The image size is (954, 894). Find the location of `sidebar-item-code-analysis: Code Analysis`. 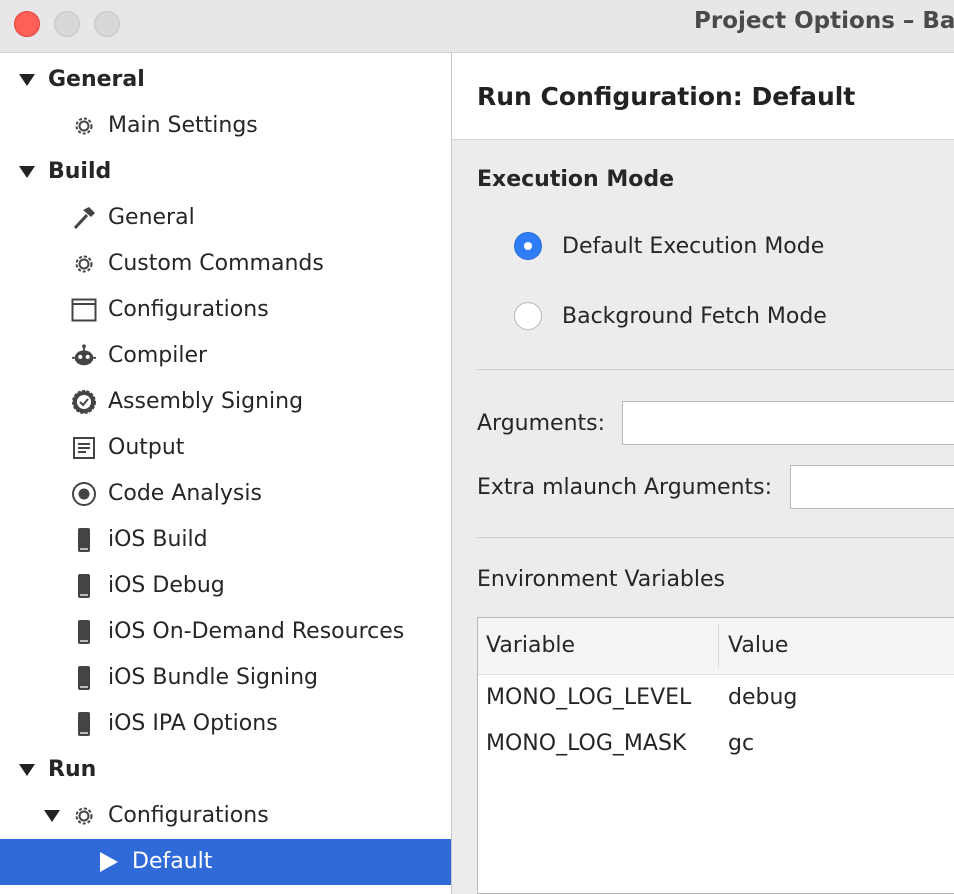

sidebar-item-code-analysis: Code Analysis is located at coordinates (225, 494).